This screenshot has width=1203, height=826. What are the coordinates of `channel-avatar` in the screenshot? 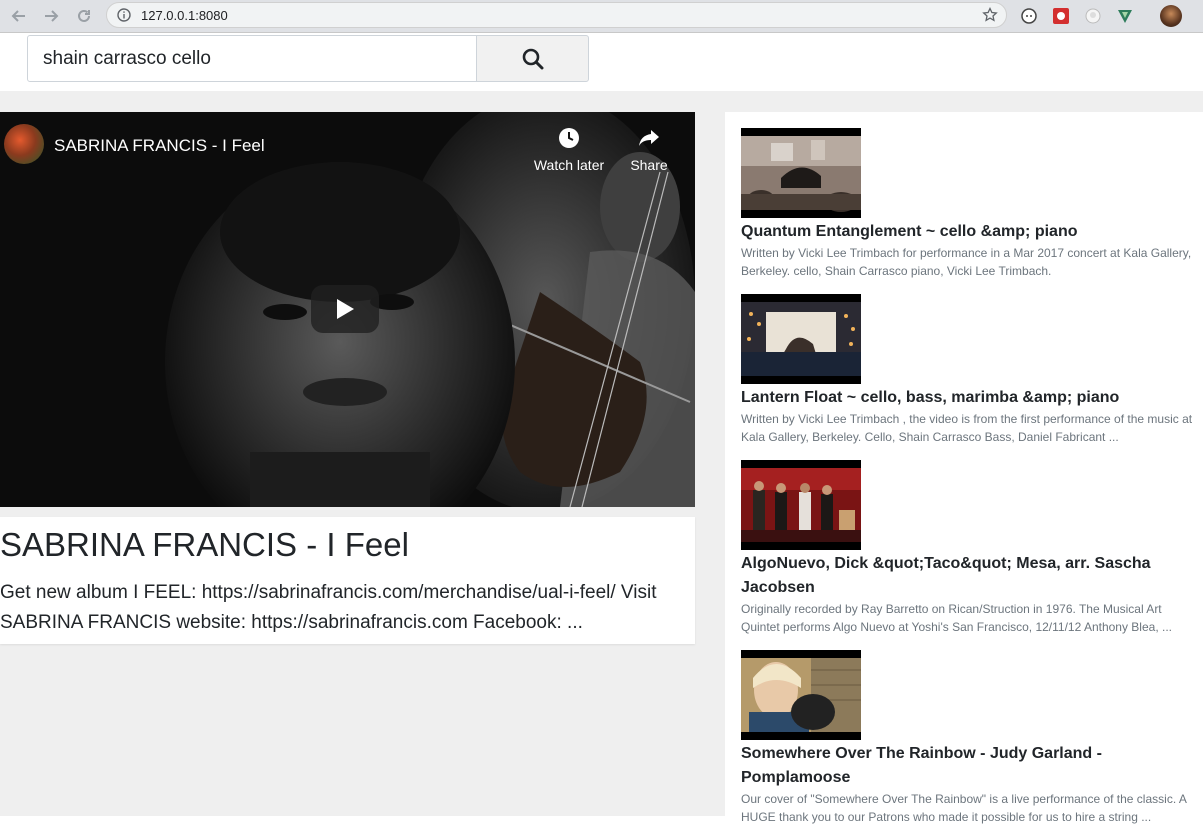 It's located at (24, 144).